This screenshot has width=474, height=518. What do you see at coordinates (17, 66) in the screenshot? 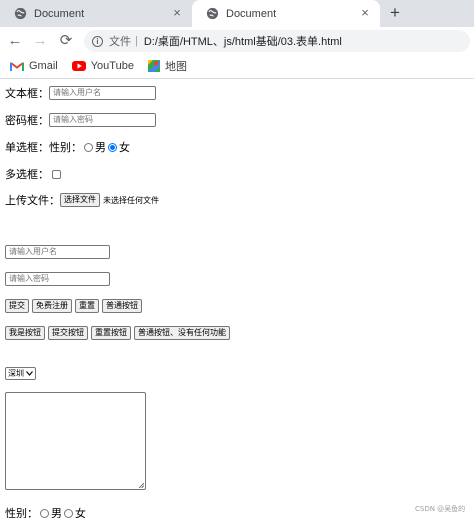
I see `gmail-icon` at bounding box center [17, 66].